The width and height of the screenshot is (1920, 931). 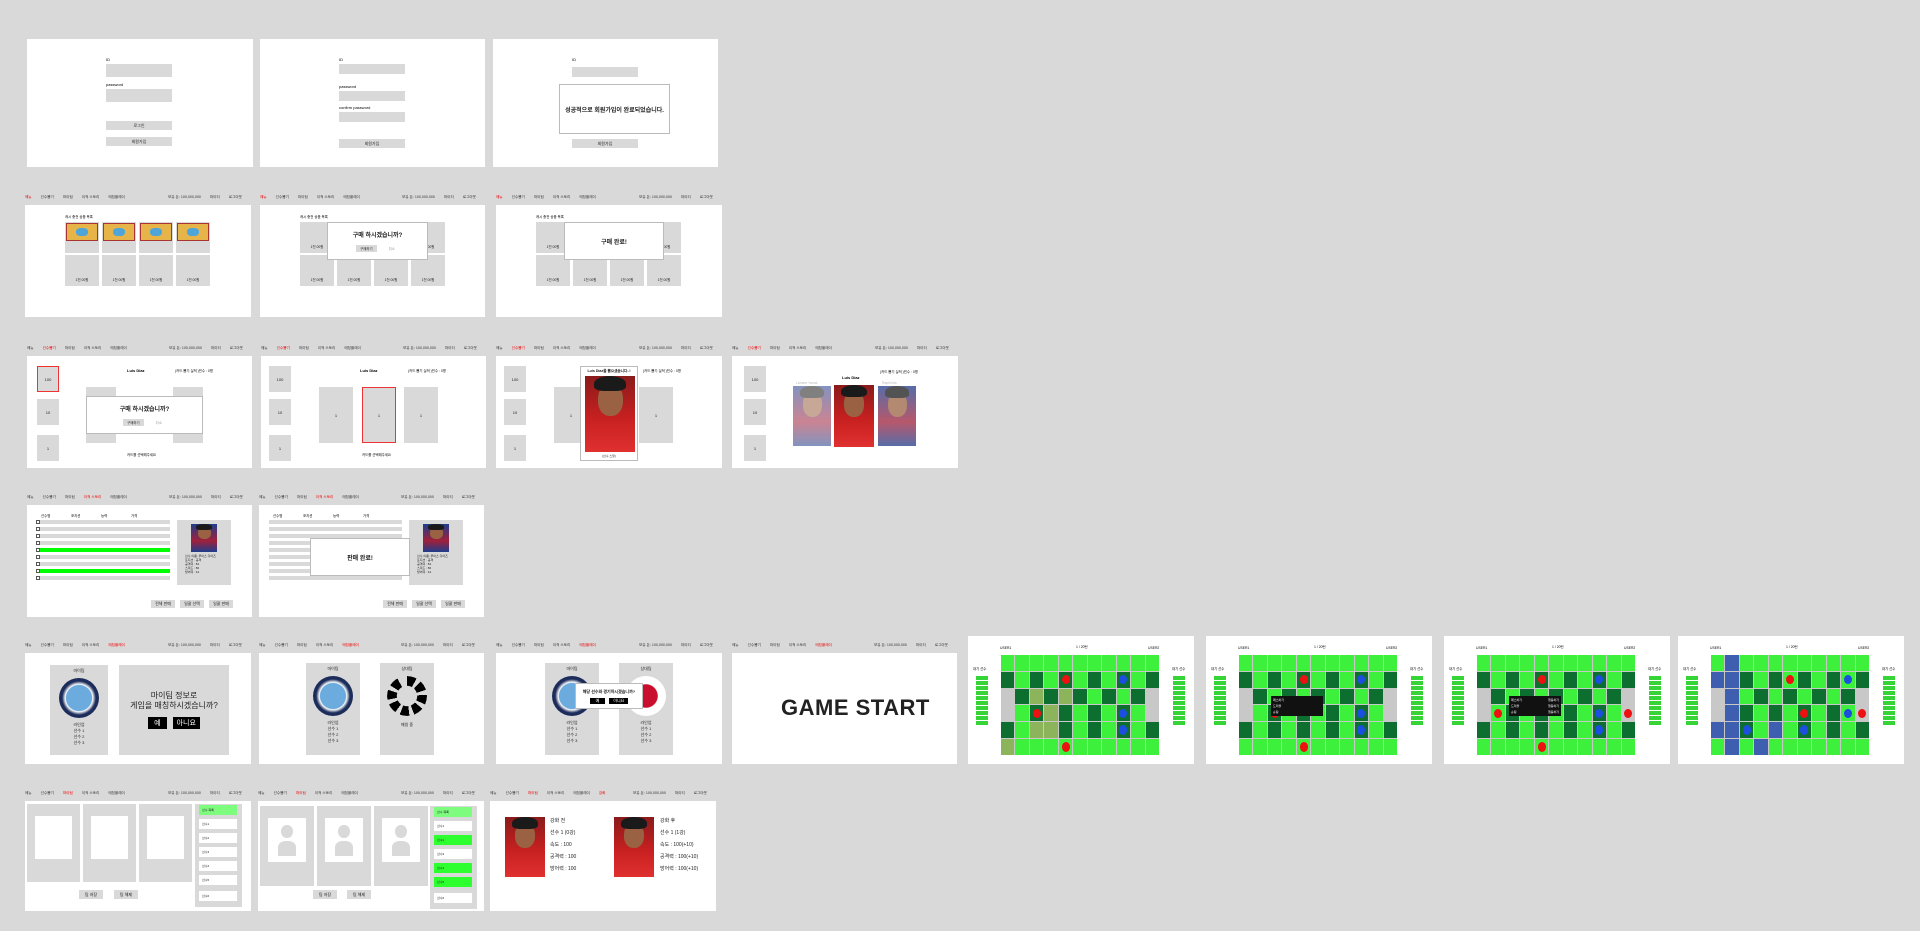 I want to click on buy-yes-button: 구매하기, so click(x=133, y=422).